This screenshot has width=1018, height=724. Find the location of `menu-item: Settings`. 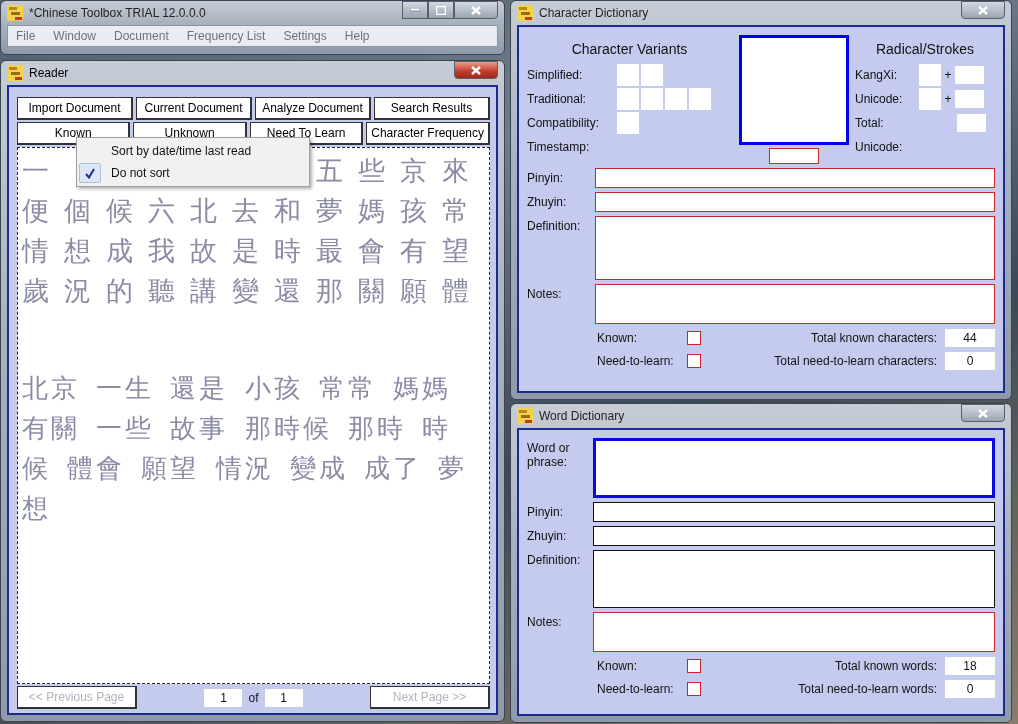

menu-item: Settings is located at coordinates (305, 36).